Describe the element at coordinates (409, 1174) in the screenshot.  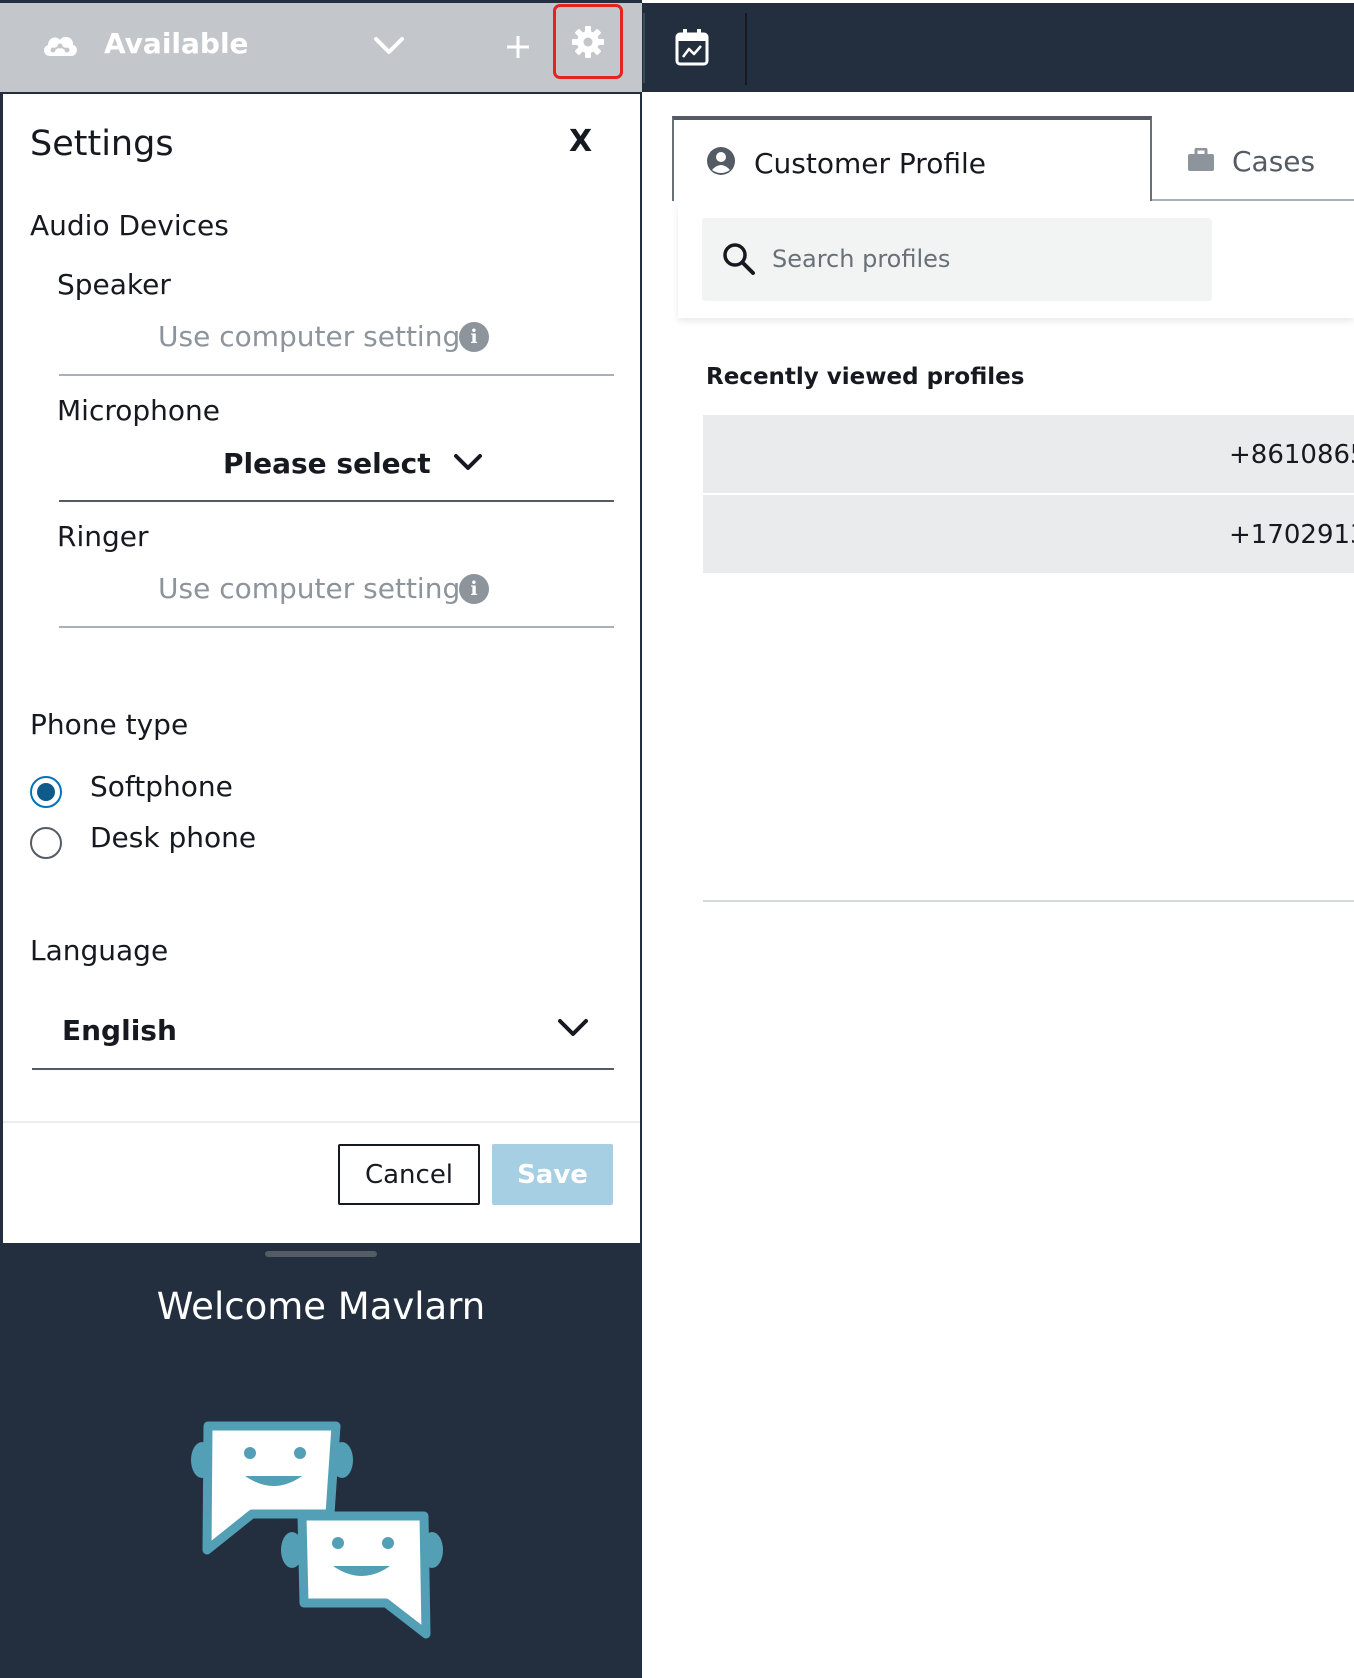
I see `cancel-button: Cancel` at that location.